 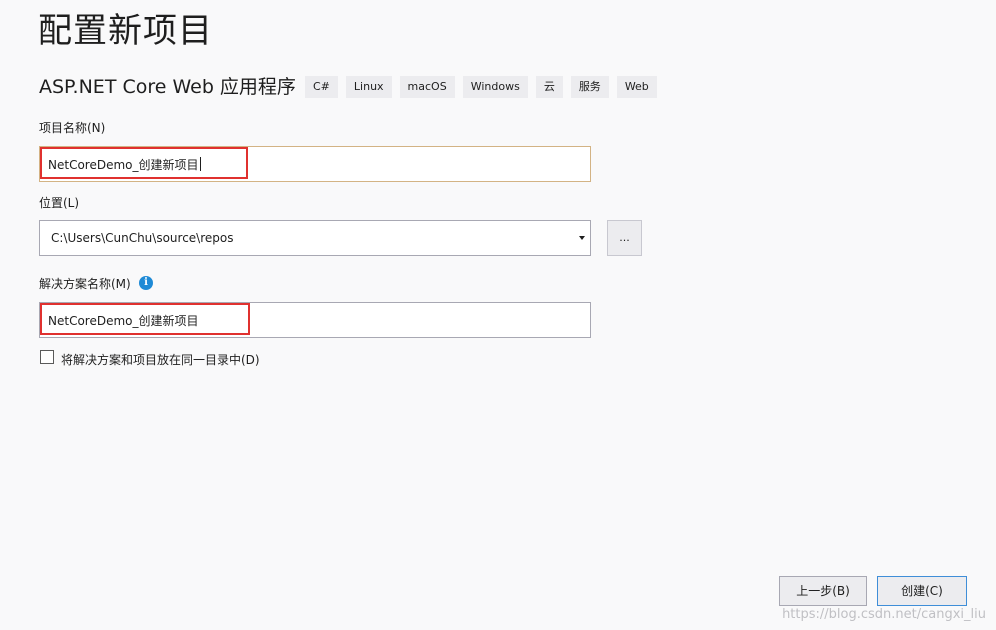 What do you see at coordinates (823, 591) in the screenshot?
I see `back-button: 上一步(B)` at bounding box center [823, 591].